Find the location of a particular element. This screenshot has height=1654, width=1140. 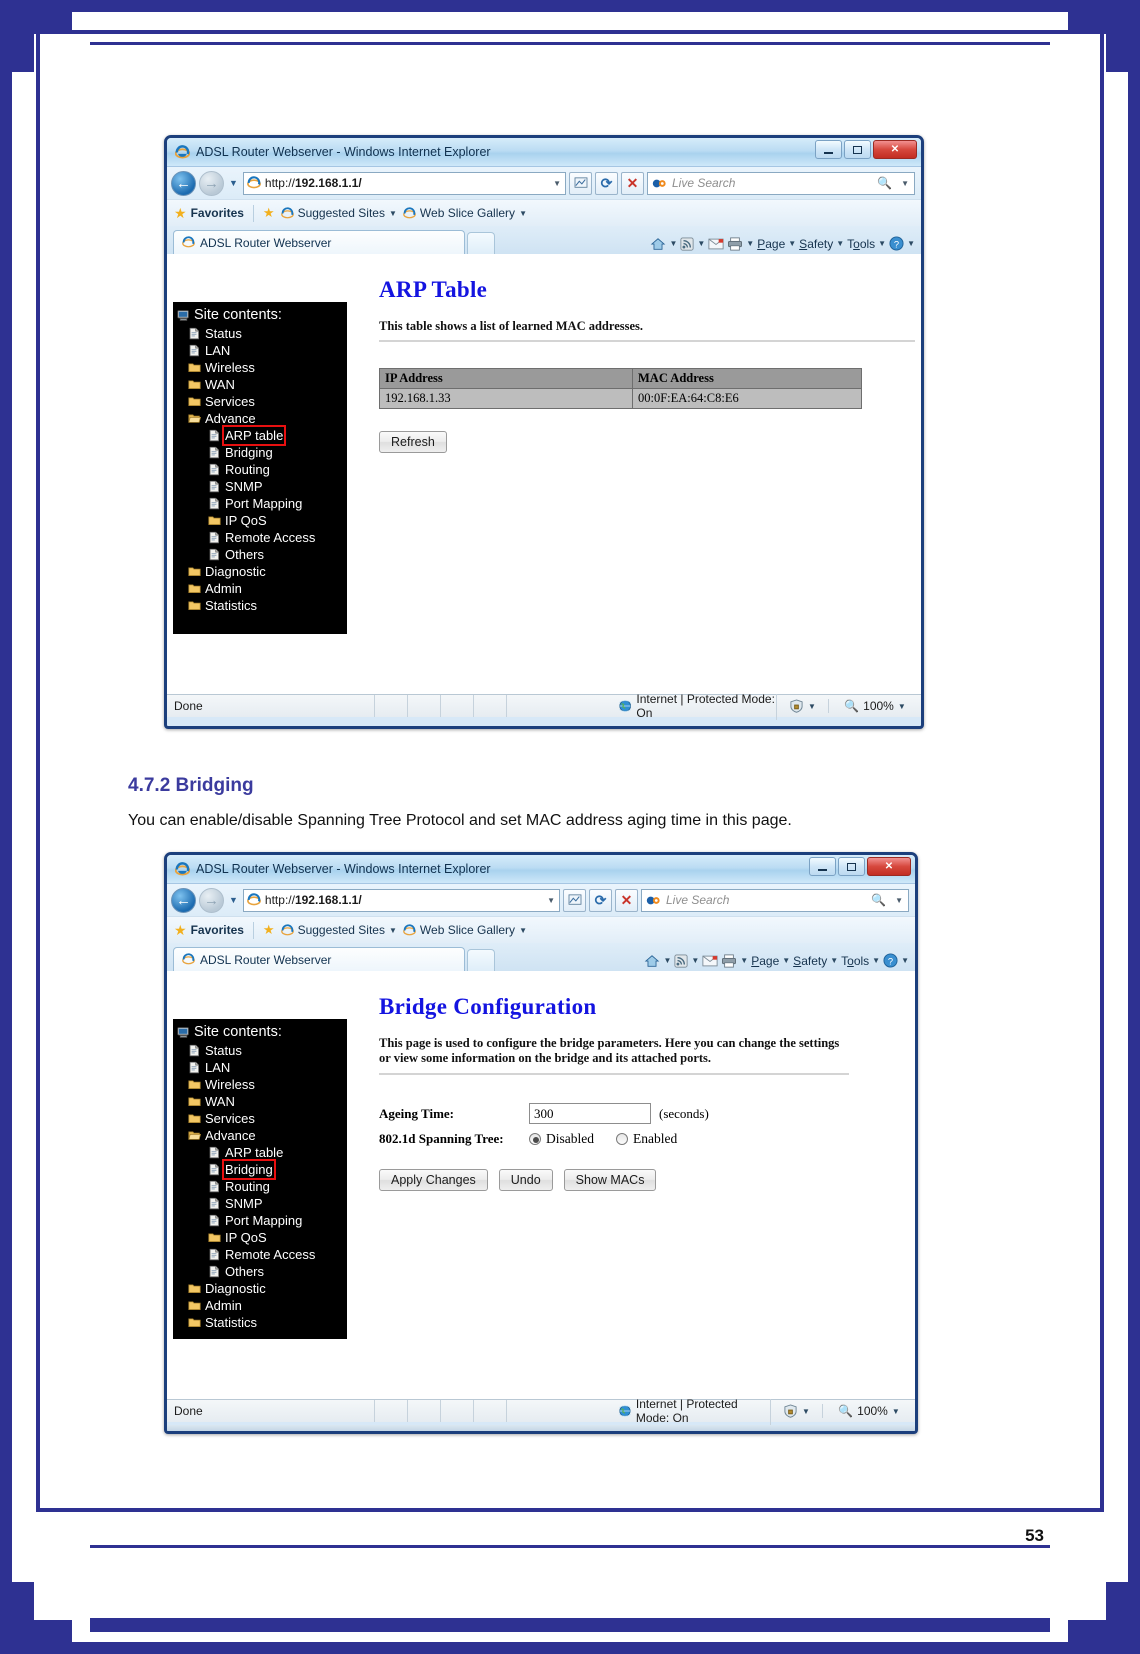

web-slice-gallery-item: Web Slice Gallery ▼ is located at coordinates (465, 930).